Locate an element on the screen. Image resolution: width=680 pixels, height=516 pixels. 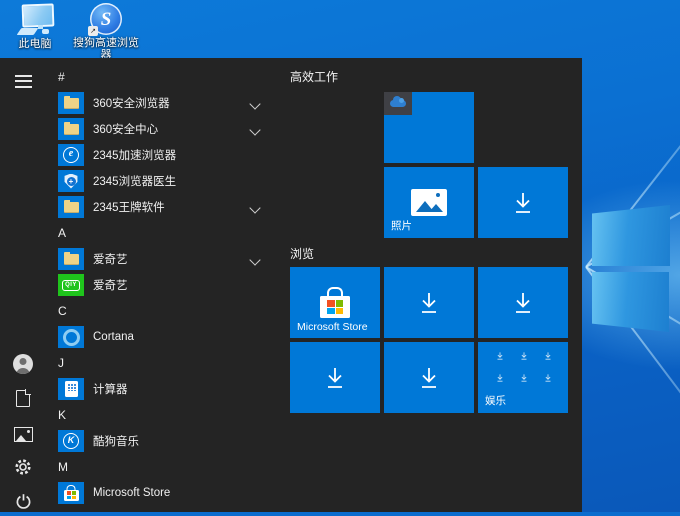
shield-plus-icon: + is located at coordinates (71, 181).